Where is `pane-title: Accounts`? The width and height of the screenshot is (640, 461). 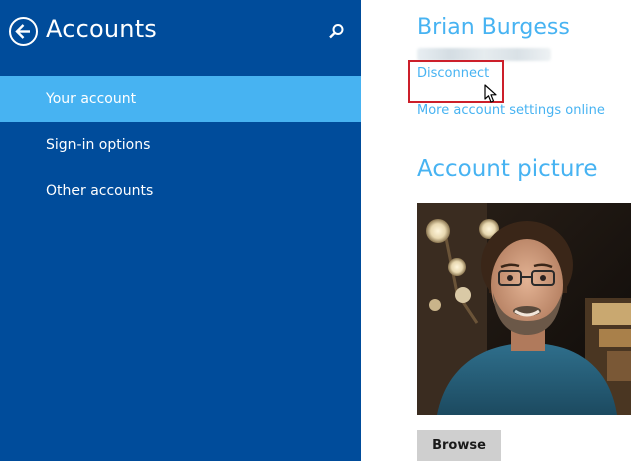
pane-title: Accounts is located at coordinates (102, 29).